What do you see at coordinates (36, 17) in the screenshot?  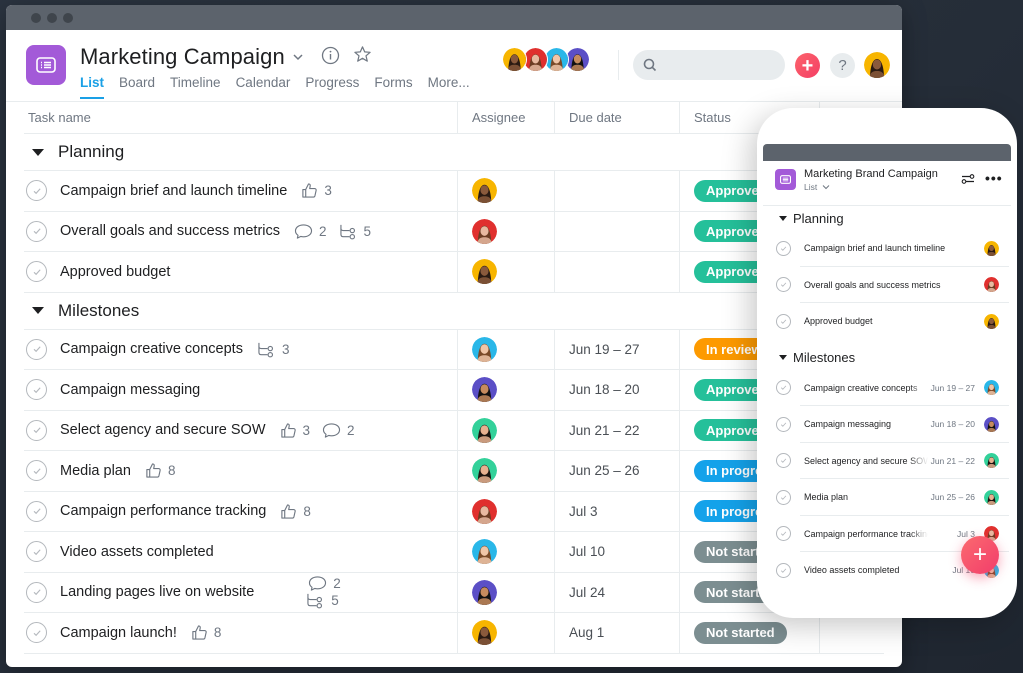 I see `window-close-button` at bounding box center [36, 17].